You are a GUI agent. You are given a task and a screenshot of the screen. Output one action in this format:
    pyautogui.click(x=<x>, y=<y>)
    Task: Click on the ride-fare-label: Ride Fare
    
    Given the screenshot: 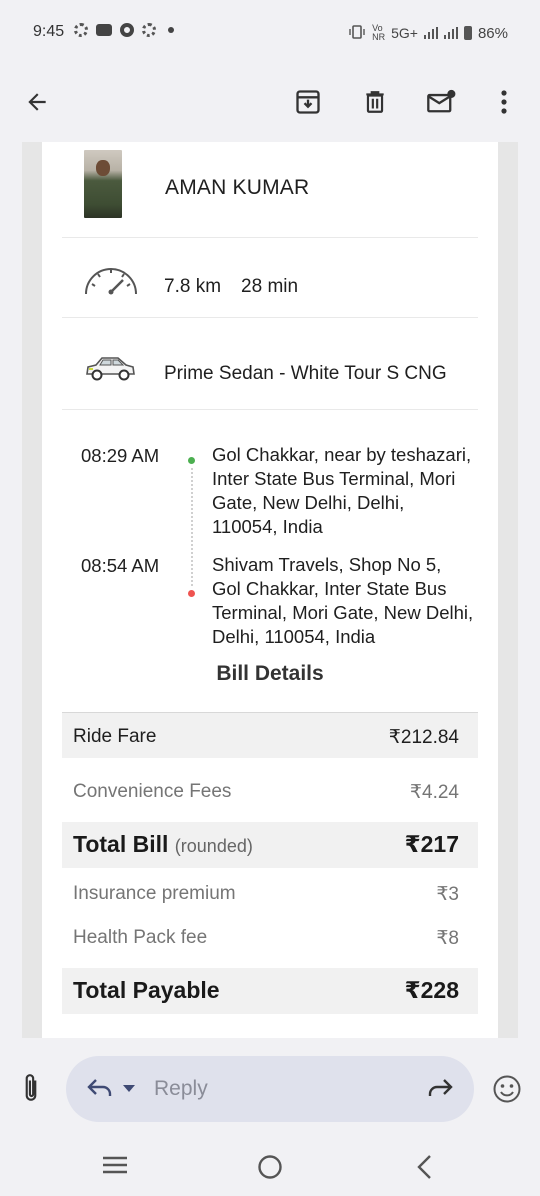 What is the action you would take?
    pyautogui.click(x=115, y=736)
    